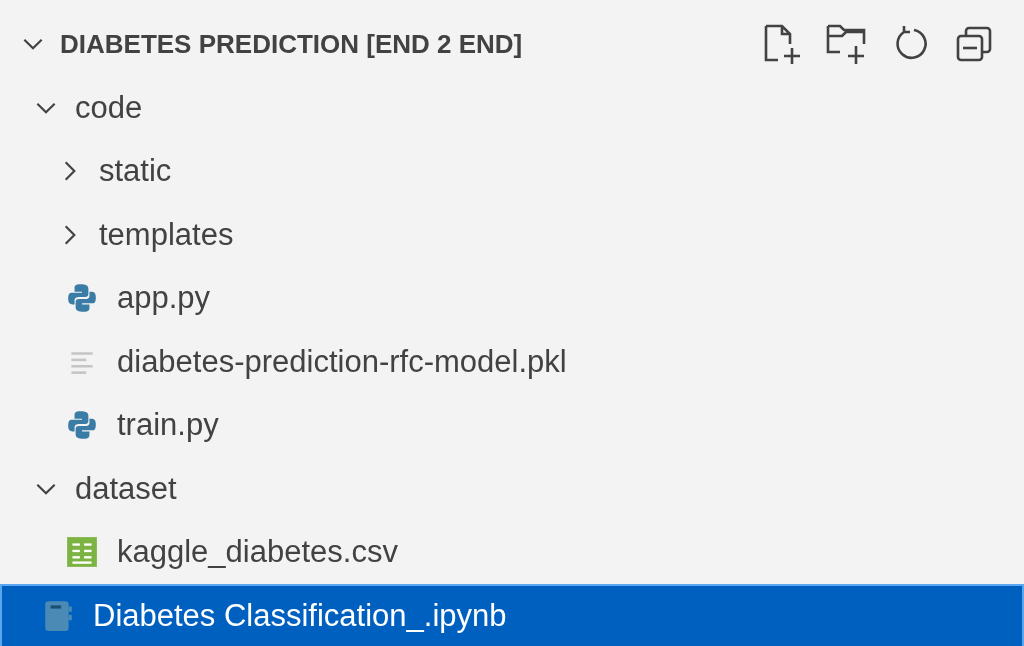 Image resolution: width=1024 pixels, height=646 pixels. I want to click on tree-item: code, so click(512, 108).